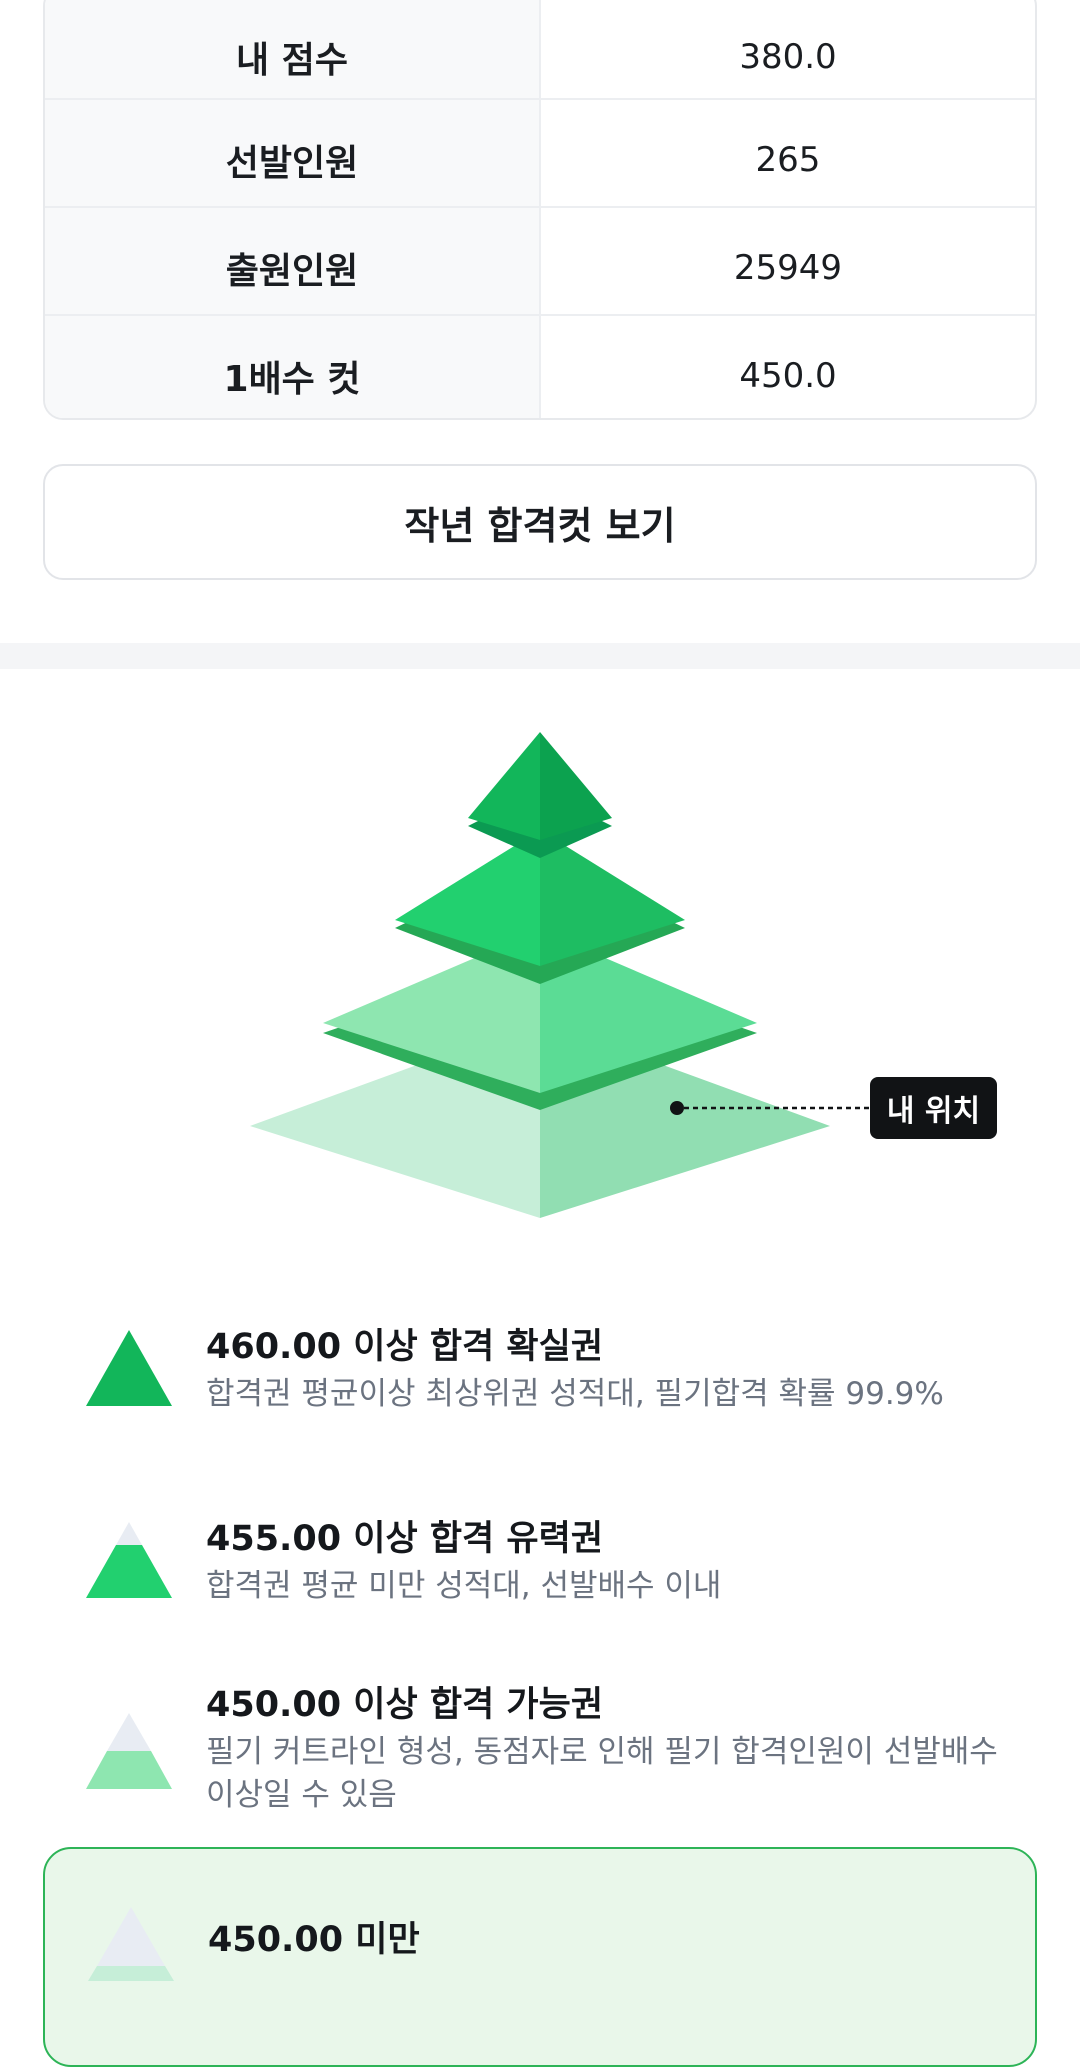 The height and width of the screenshot is (2067, 1080). Describe the element at coordinates (293, 261) in the screenshot. I see `stats-label: 출원인원` at that location.